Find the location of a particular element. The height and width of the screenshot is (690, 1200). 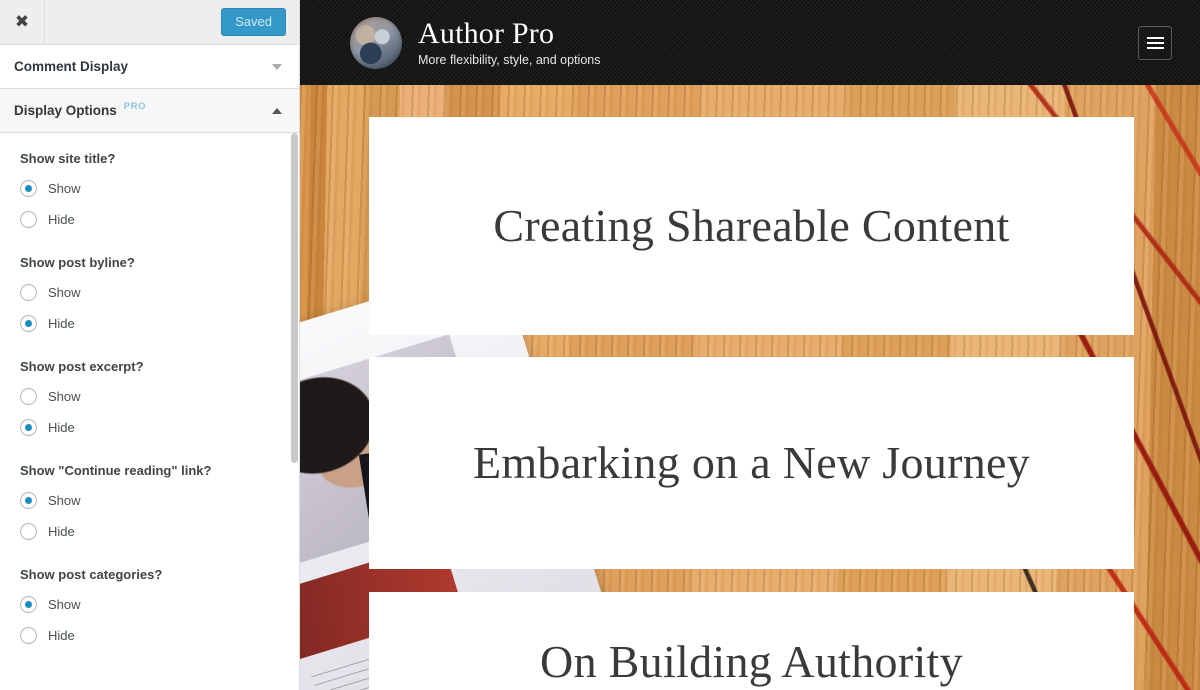

chevron-up-icon is located at coordinates (277, 110).